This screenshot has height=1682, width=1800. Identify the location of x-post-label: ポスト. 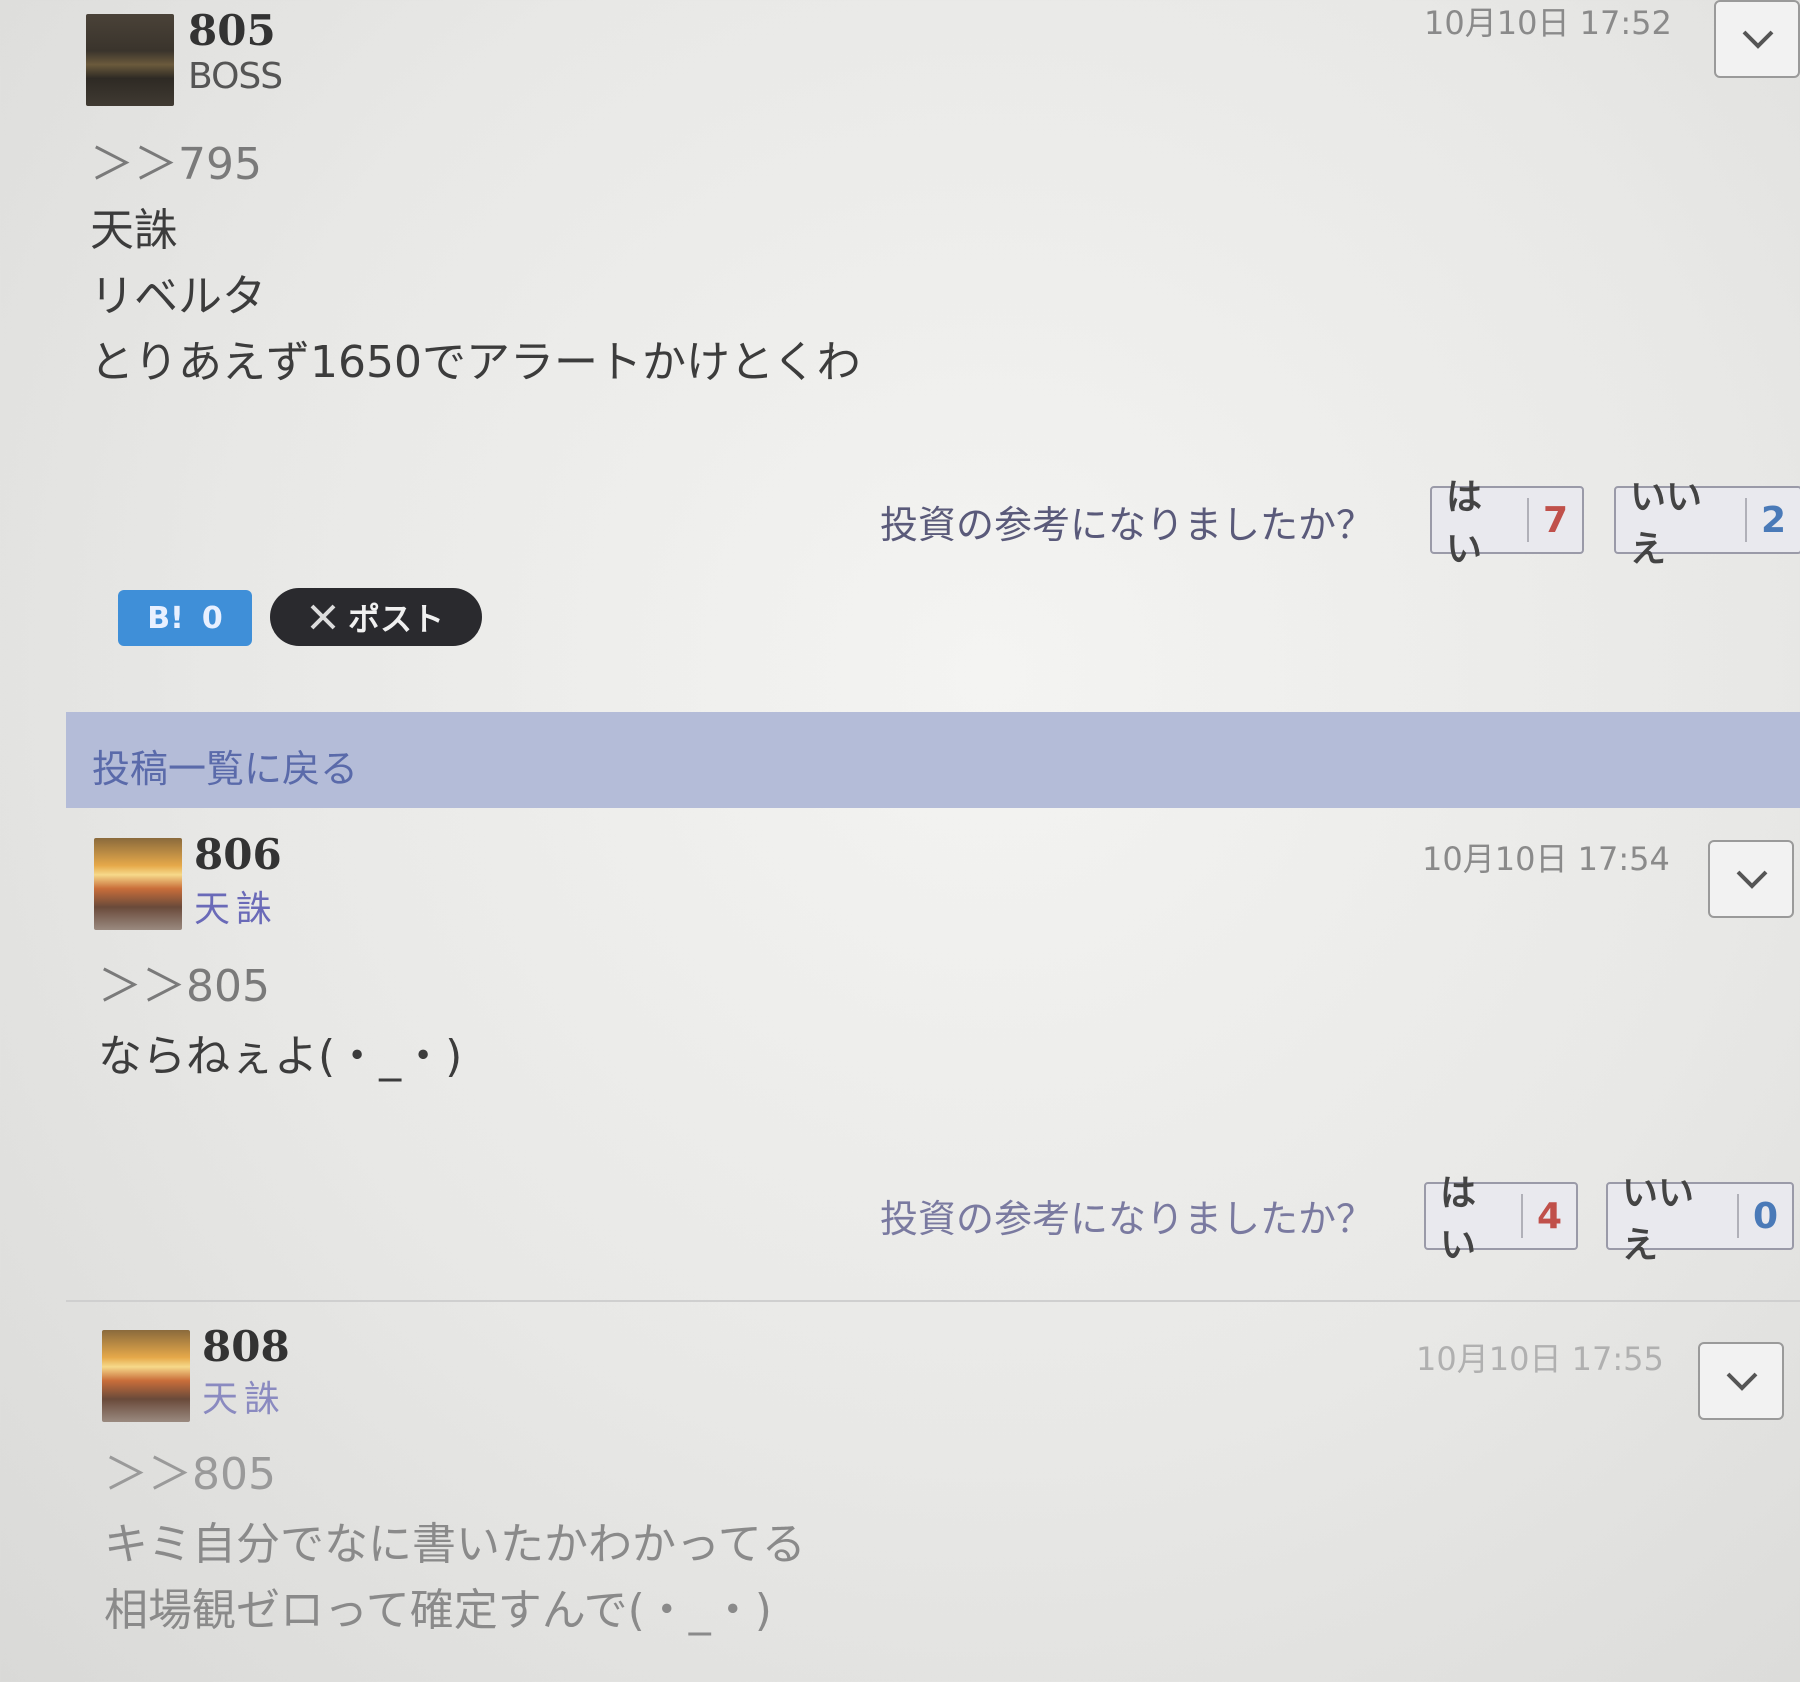
(395, 619).